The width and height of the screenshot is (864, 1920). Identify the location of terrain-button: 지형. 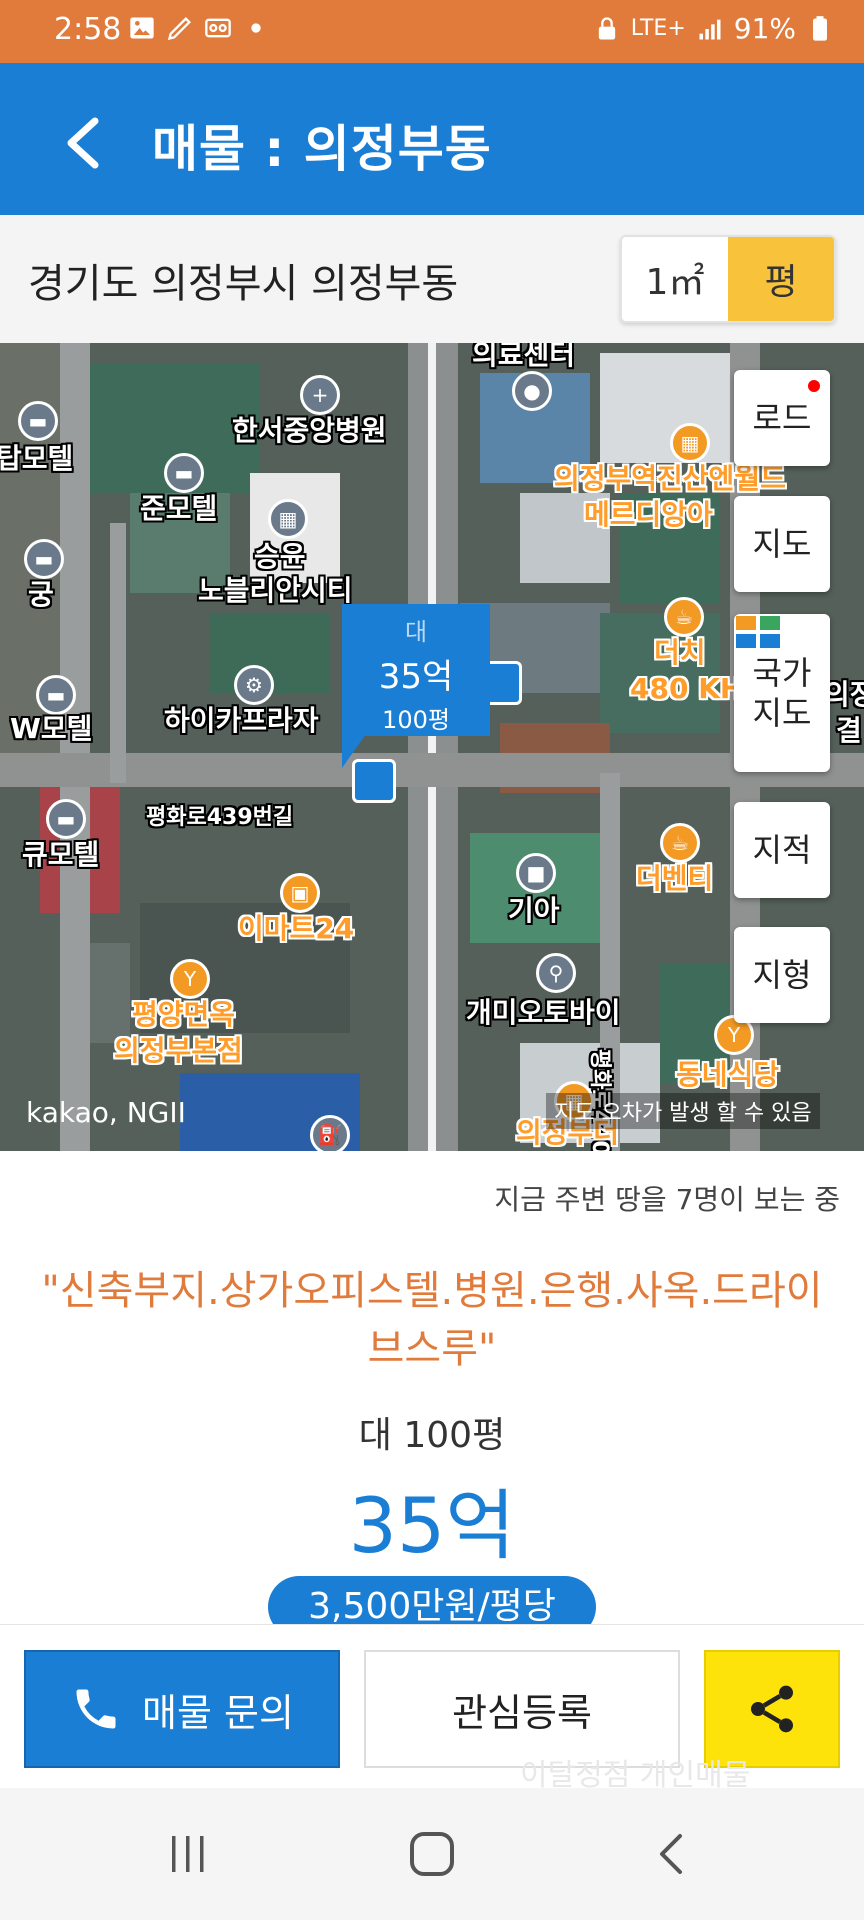
(782, 975).